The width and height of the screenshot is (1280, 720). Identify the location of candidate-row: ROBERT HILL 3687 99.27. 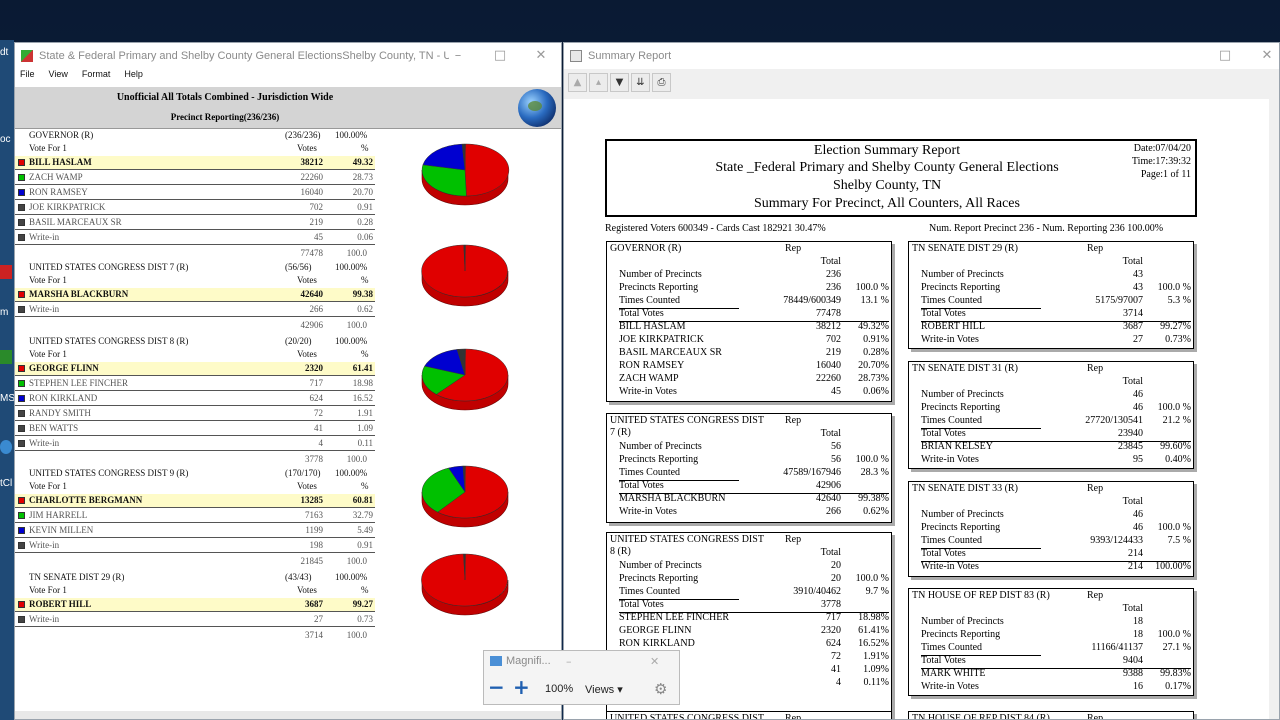
(195, 605).